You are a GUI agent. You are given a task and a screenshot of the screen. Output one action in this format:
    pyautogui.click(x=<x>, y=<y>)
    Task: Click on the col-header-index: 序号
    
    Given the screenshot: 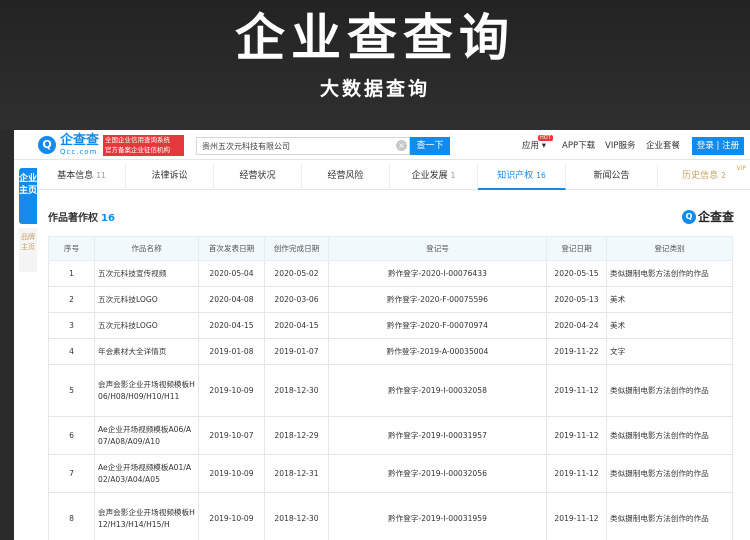 What is the action you would take?
    pyautogui.click(x=71, y=248)
    